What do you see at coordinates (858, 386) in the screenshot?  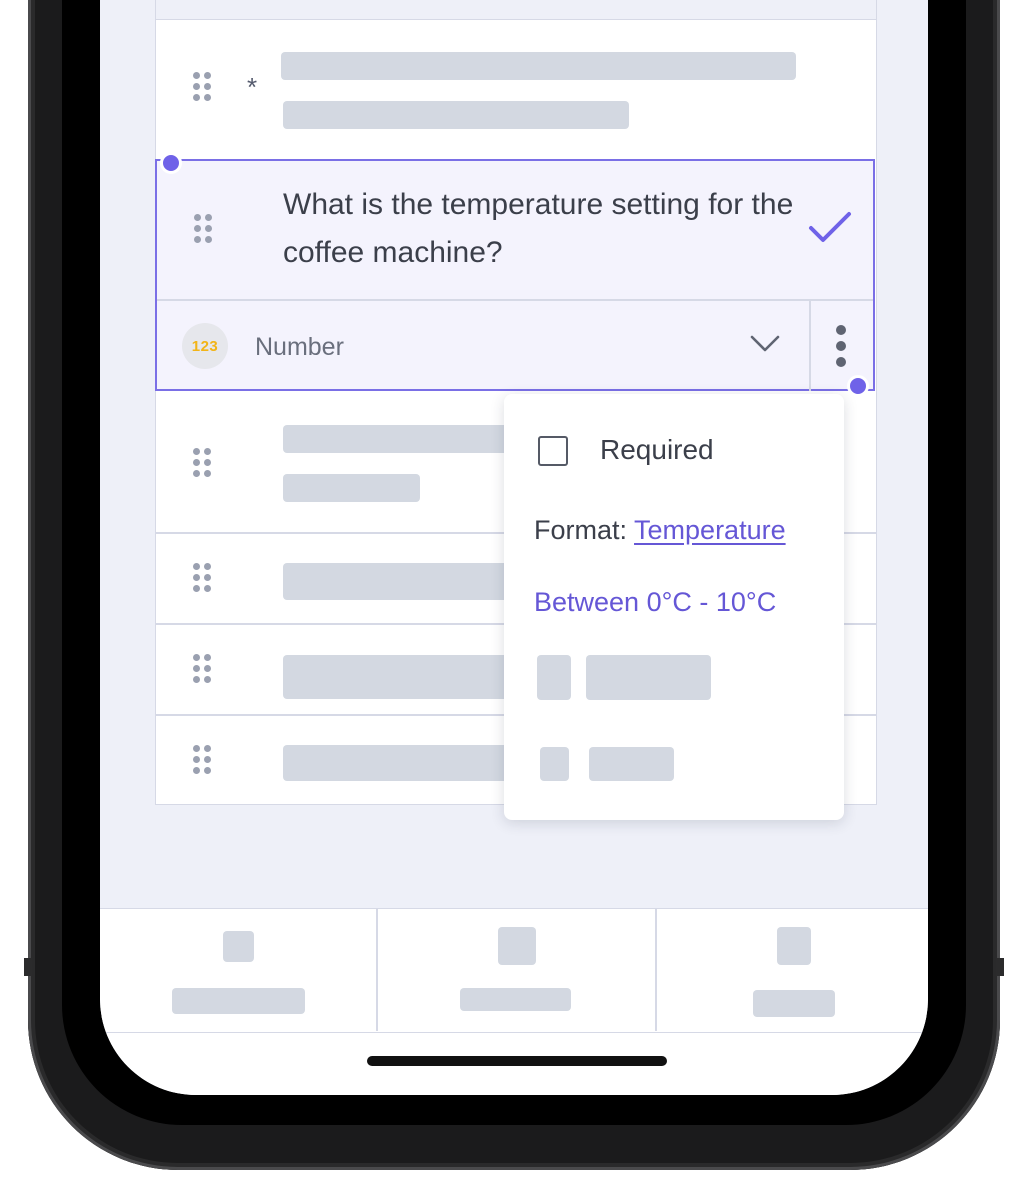 I see `selection-handle-bottom` at bounding box center [858, 386].